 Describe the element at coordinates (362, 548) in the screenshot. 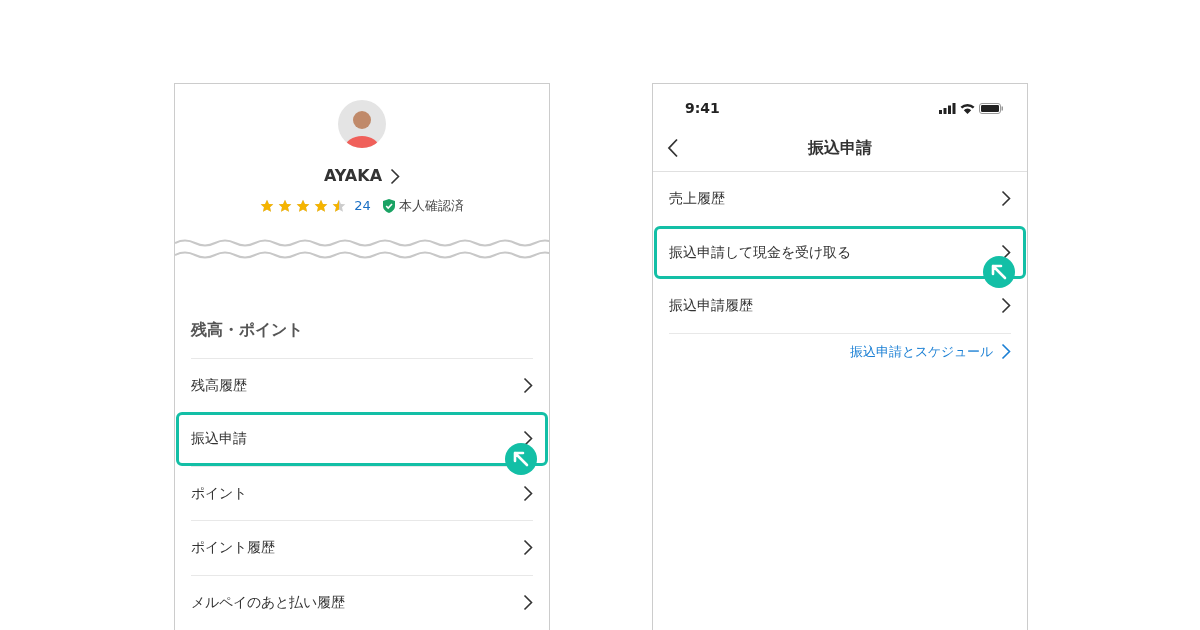

I see `menu-item: ポイント履歴` at that location.